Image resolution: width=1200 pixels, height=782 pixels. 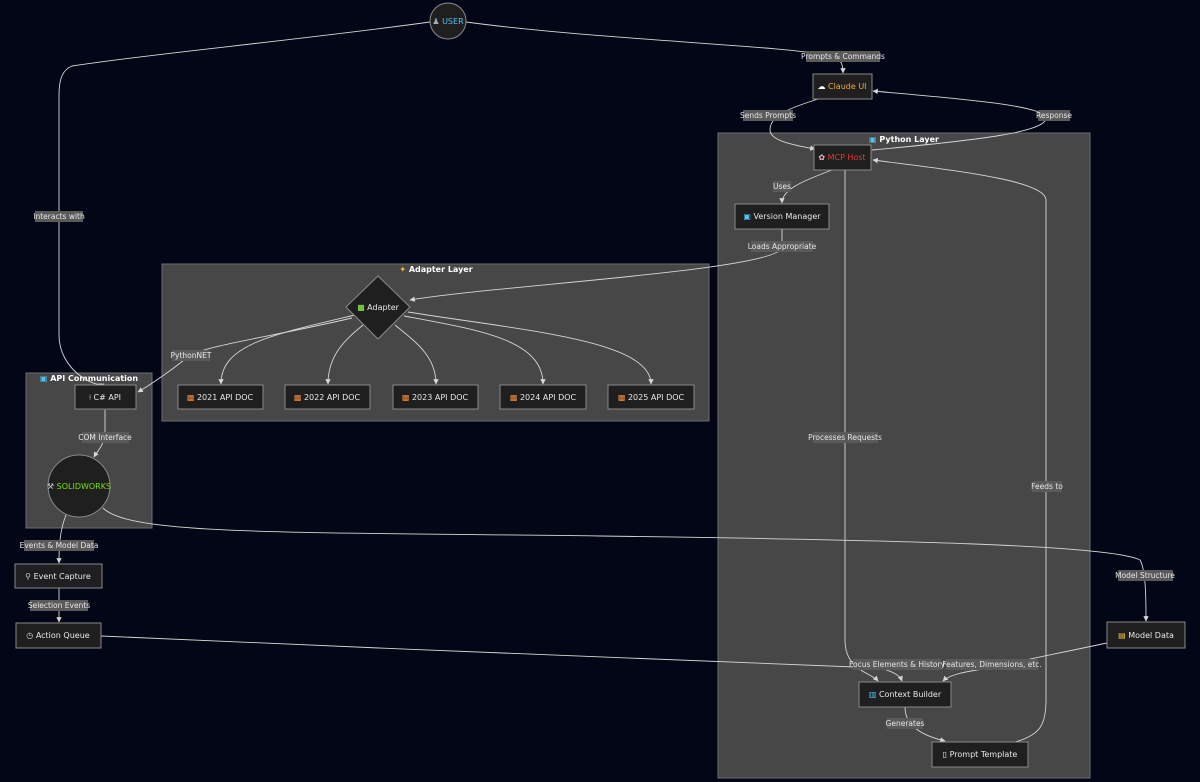 I want to click on svg-text: Model Structure, so click(x=1145, y=575).